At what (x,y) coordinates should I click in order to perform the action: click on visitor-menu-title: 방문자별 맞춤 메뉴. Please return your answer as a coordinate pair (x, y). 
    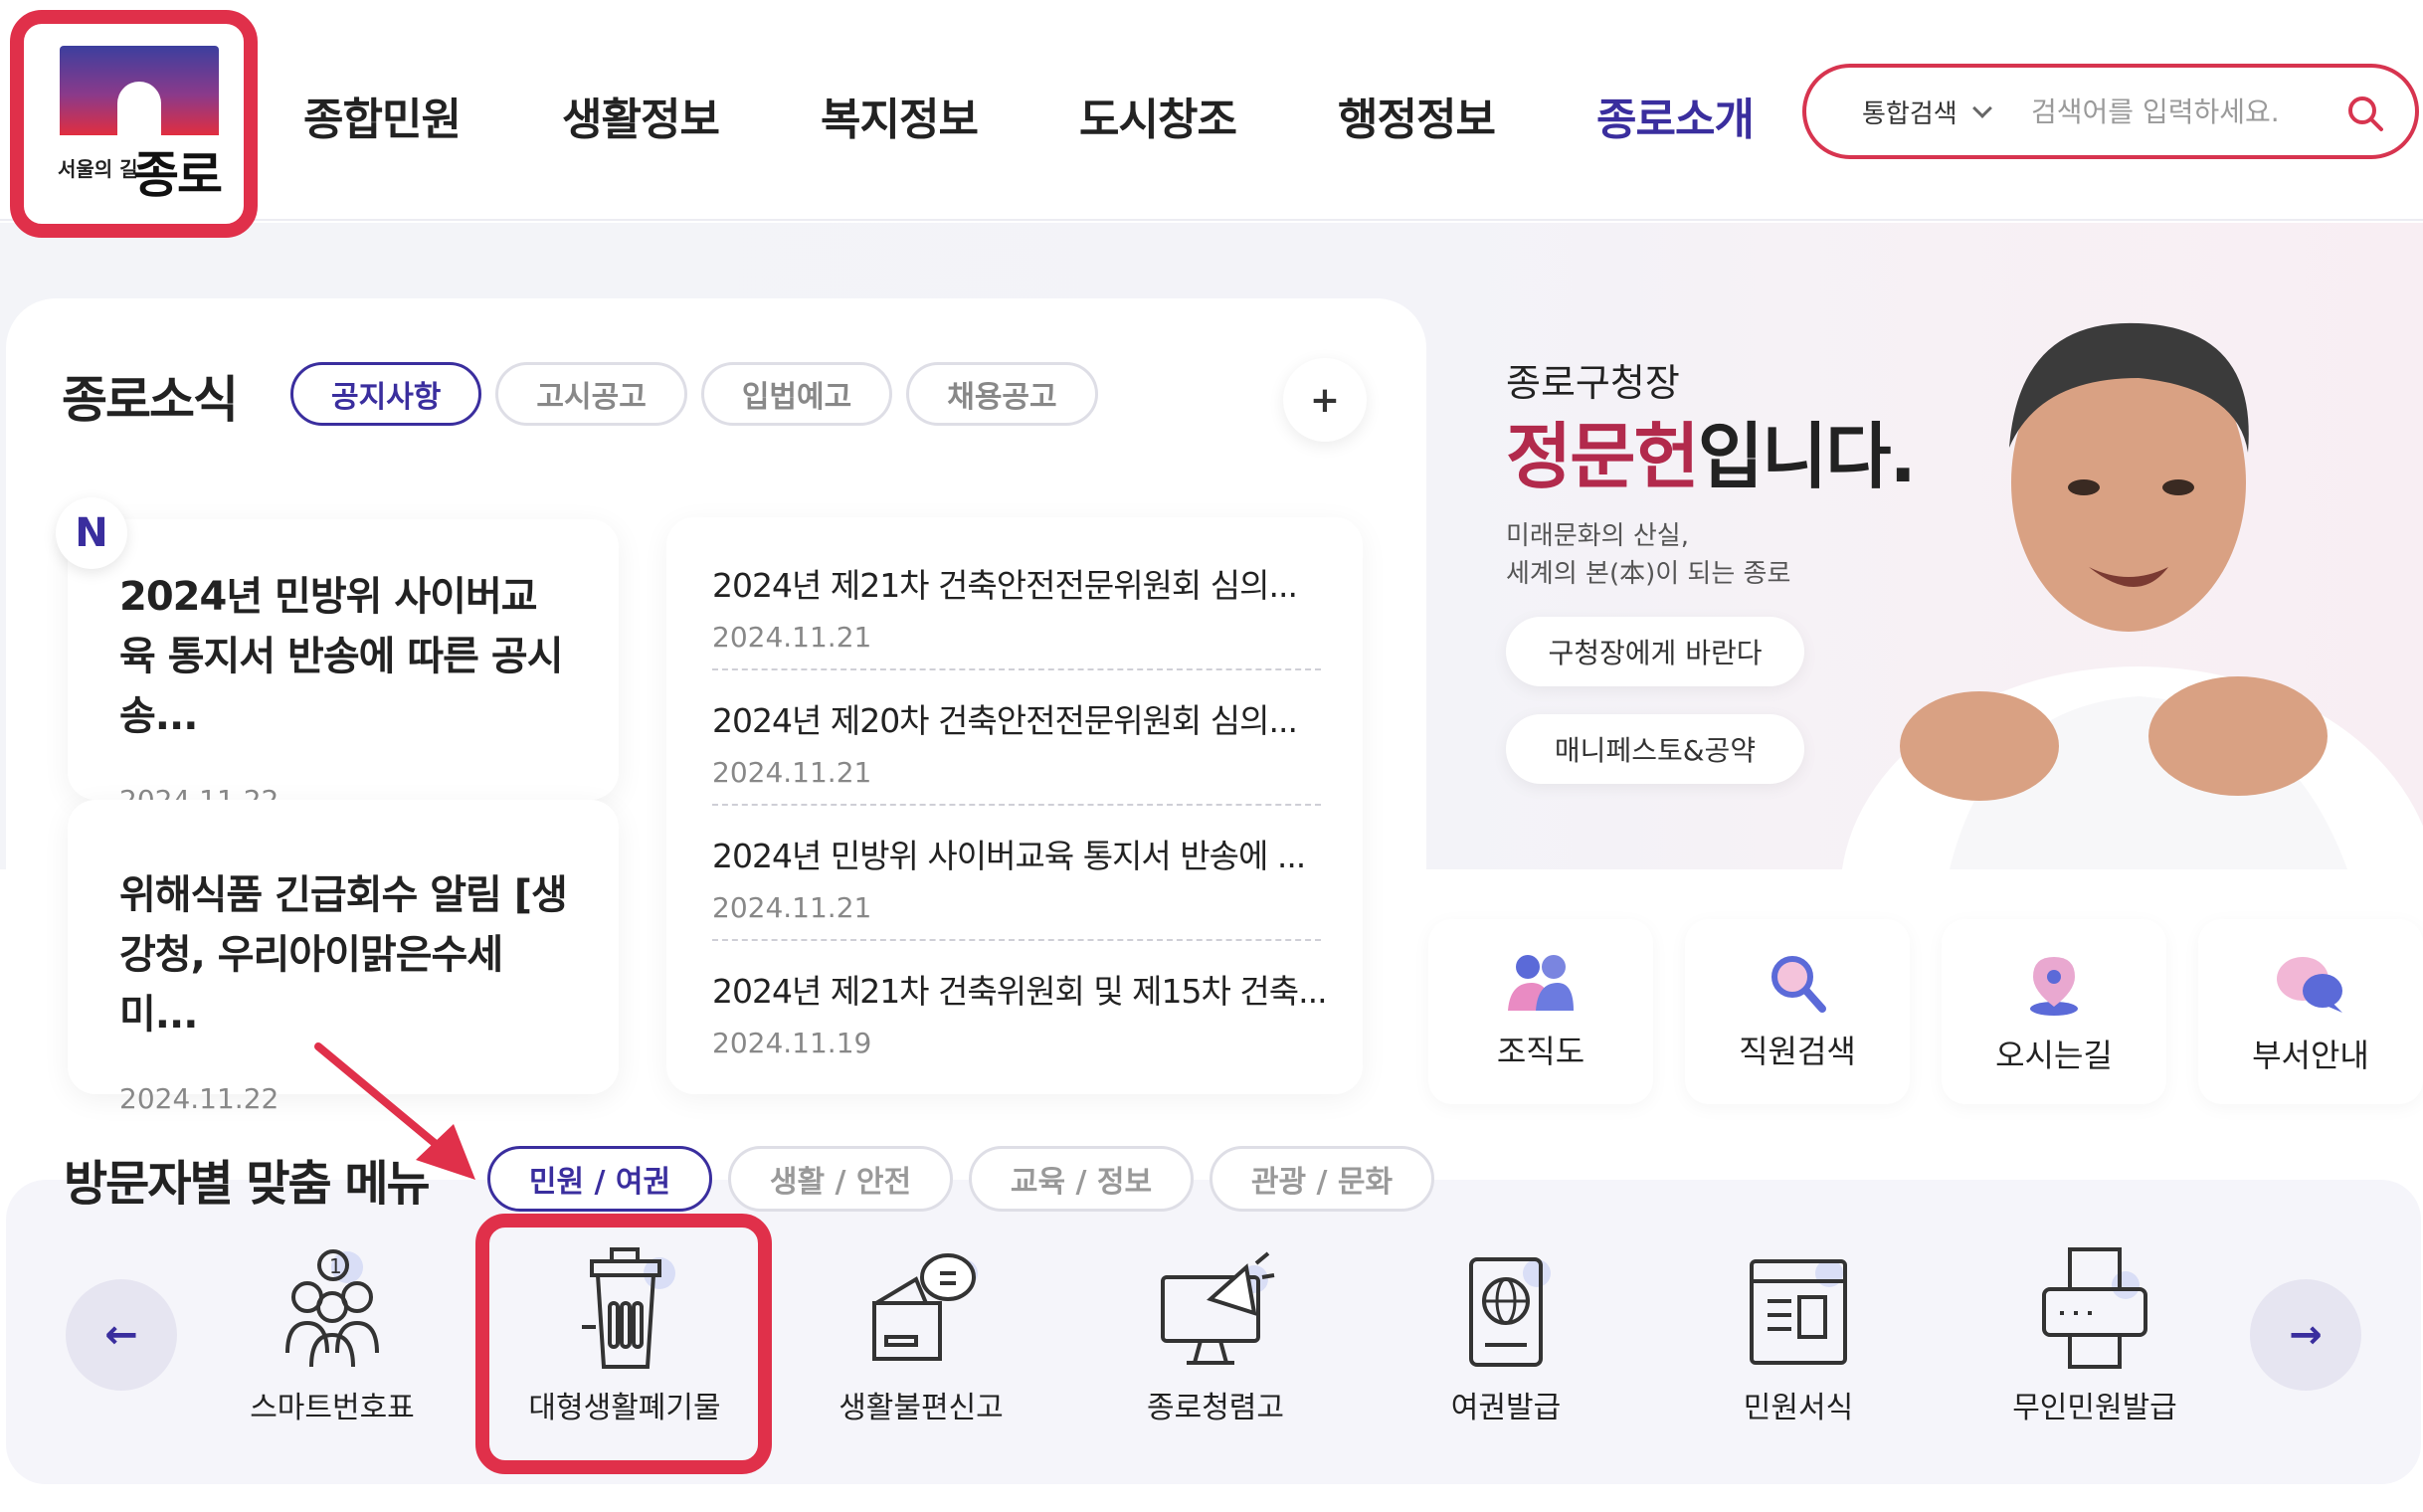
    Looking at the image, I should click on (248, 1184).